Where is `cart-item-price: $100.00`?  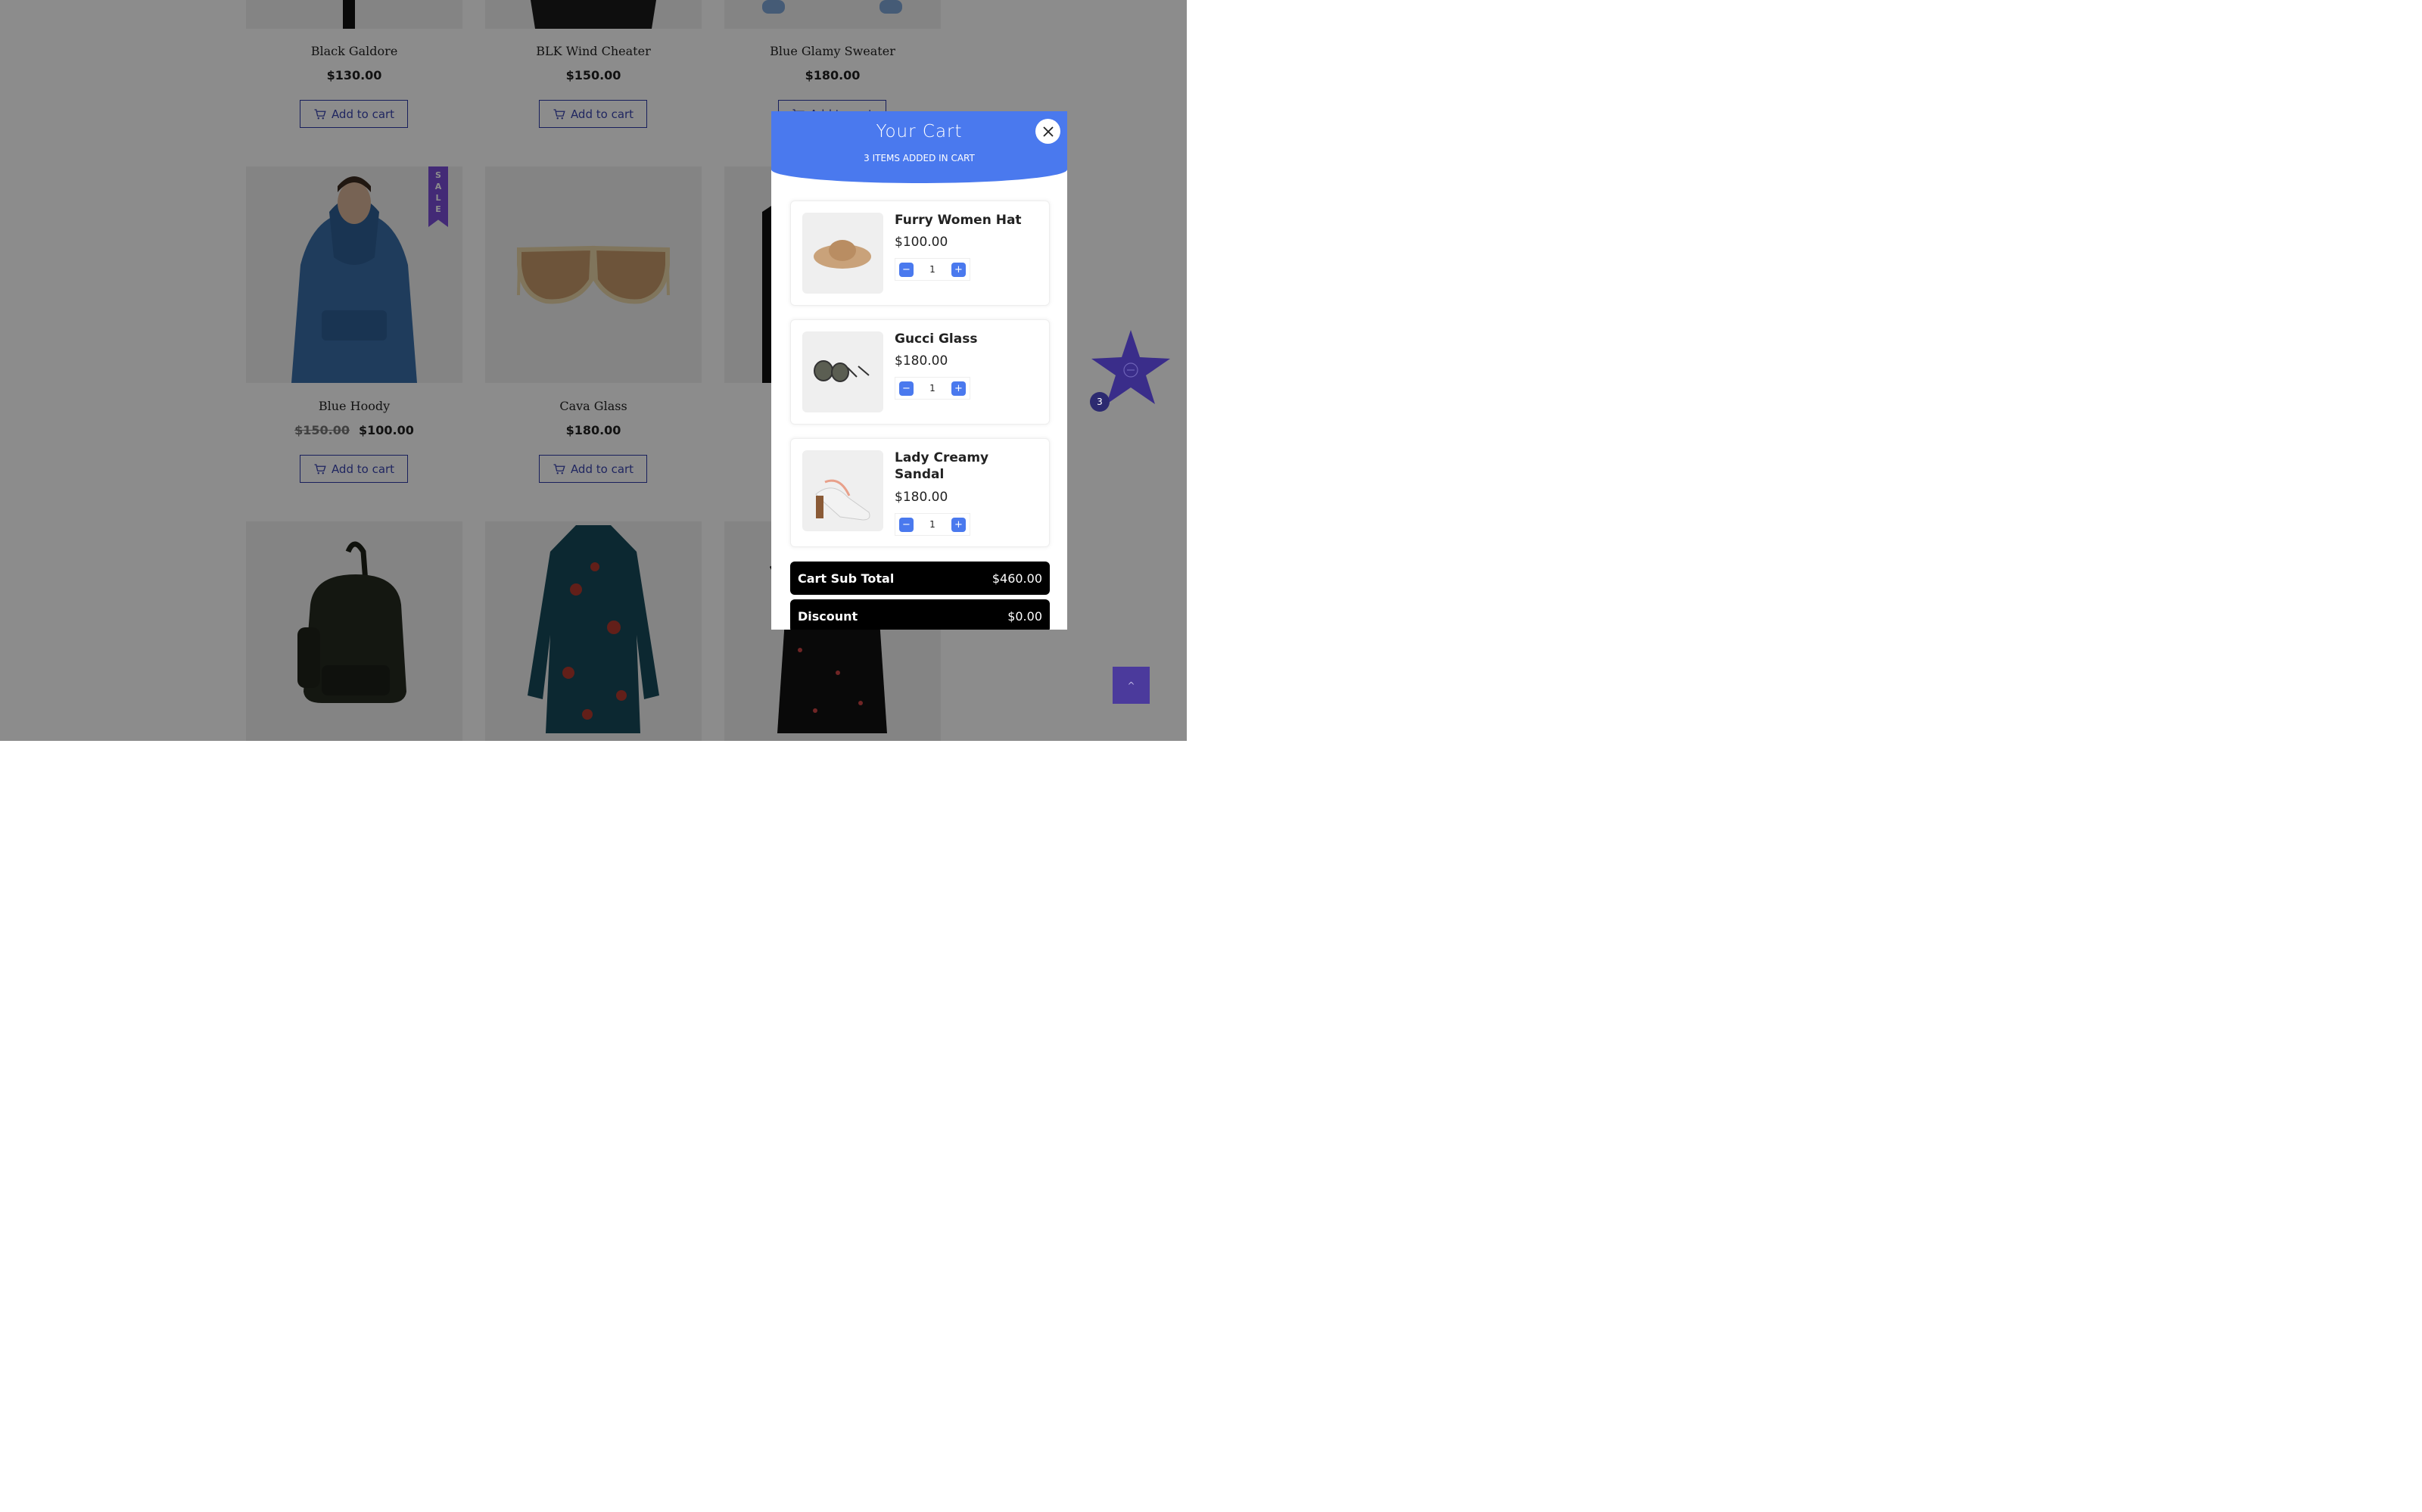 cart-item-price: $100.00 is located at coordinates (922, 242).